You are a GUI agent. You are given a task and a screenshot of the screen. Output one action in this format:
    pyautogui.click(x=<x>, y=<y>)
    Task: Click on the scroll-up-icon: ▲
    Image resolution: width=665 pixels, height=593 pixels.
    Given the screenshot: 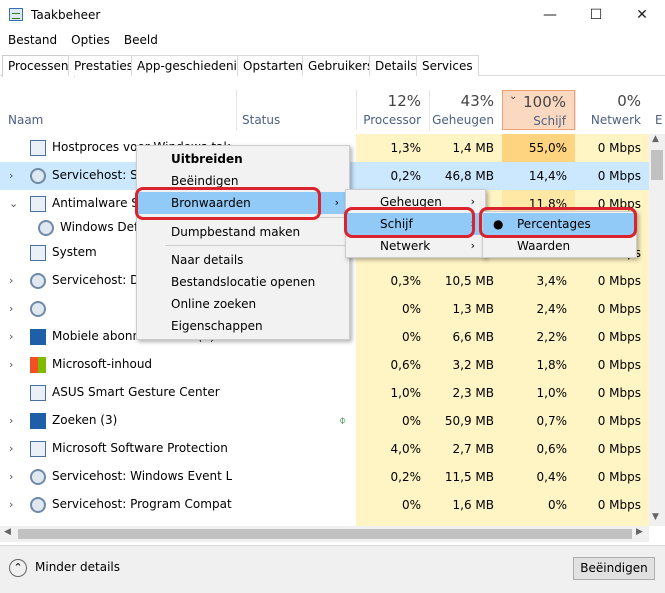 What is the action you would take?
    pyautogui.click(x=655, y=139)
    